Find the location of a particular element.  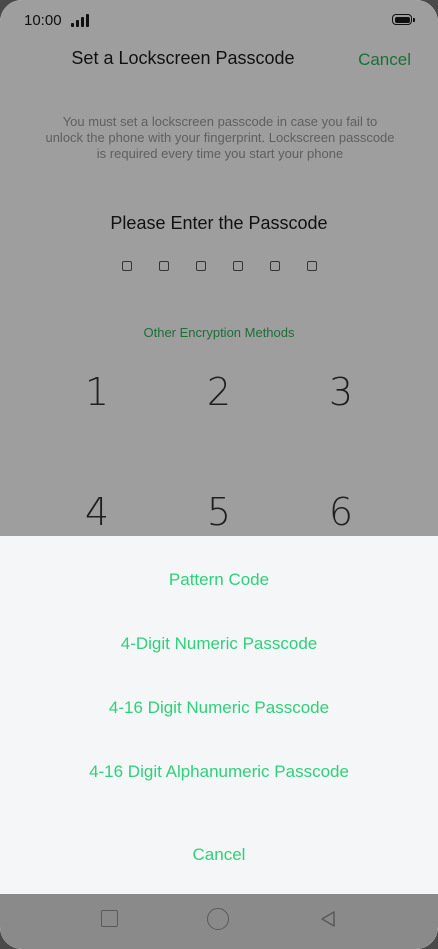

navigation-bar is located at coordinates (219, 921).